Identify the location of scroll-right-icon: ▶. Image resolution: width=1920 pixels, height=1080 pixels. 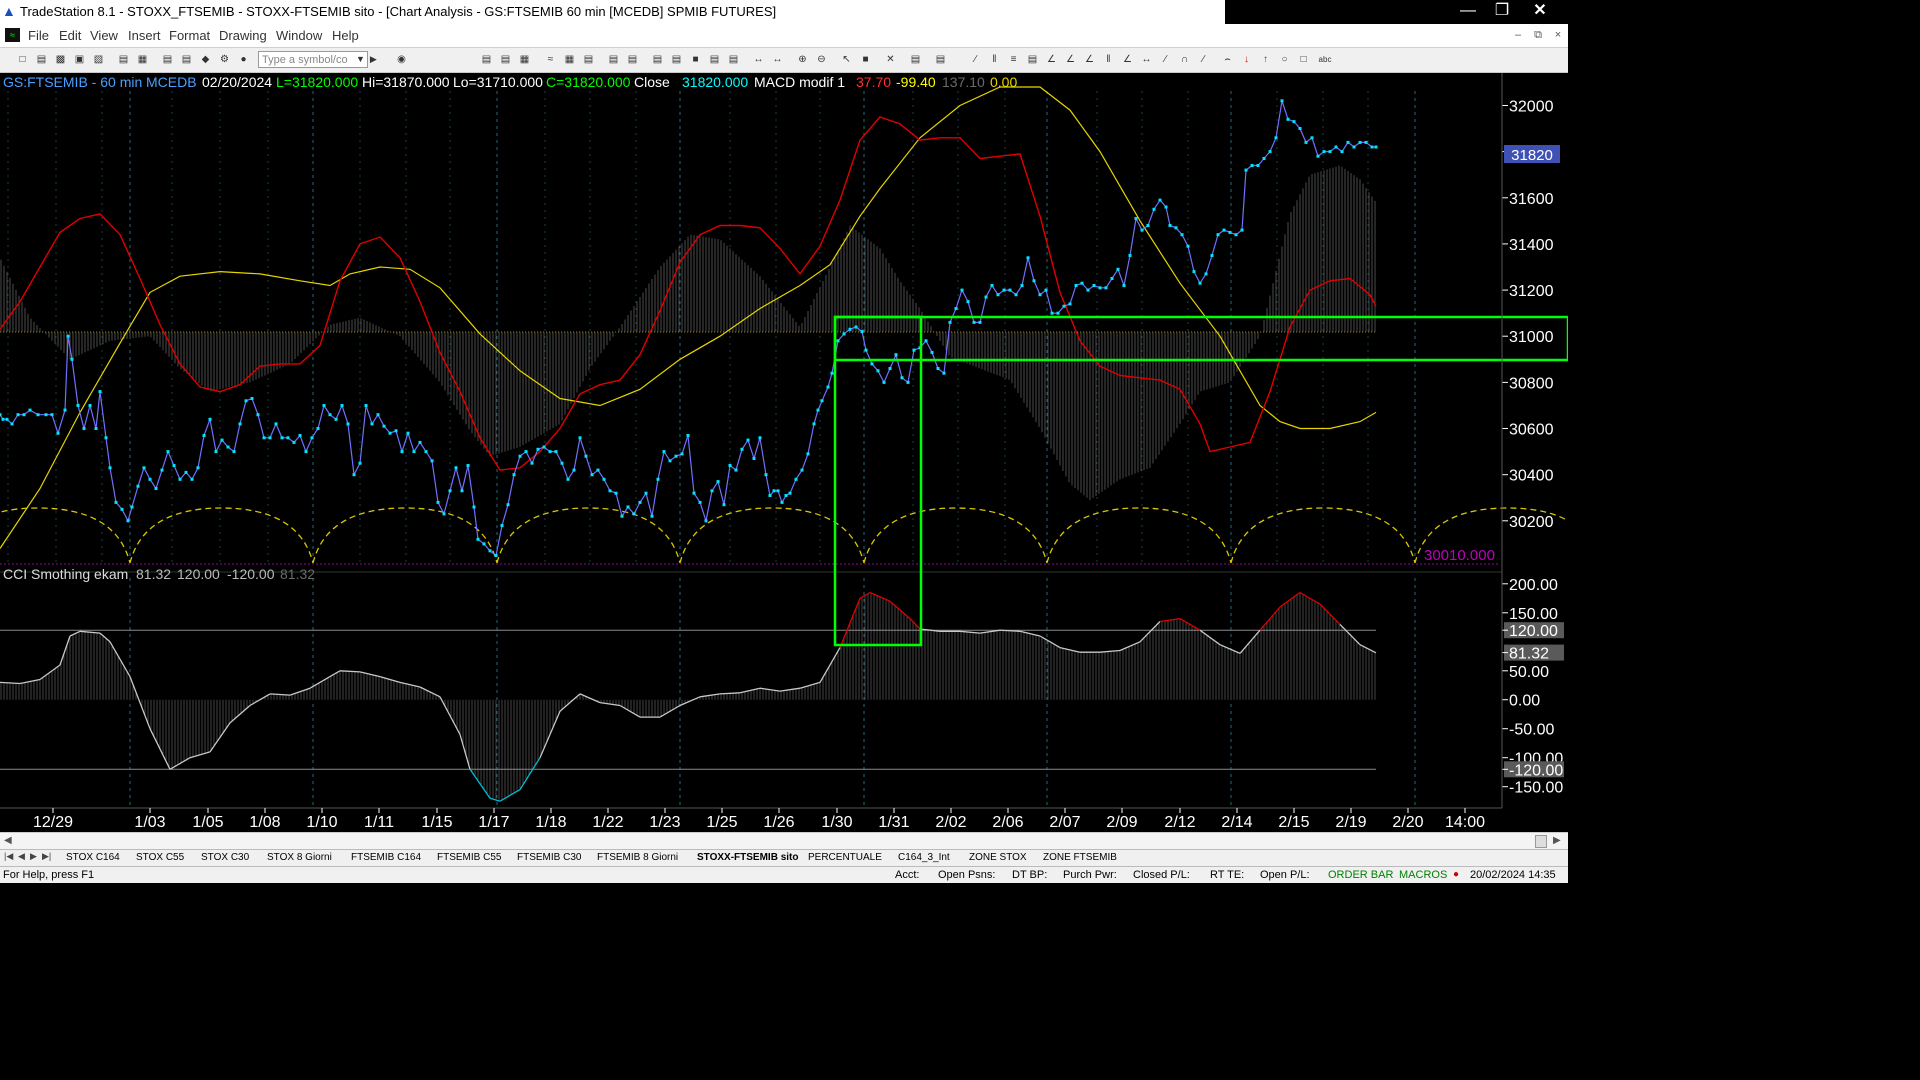
(1557, 840).